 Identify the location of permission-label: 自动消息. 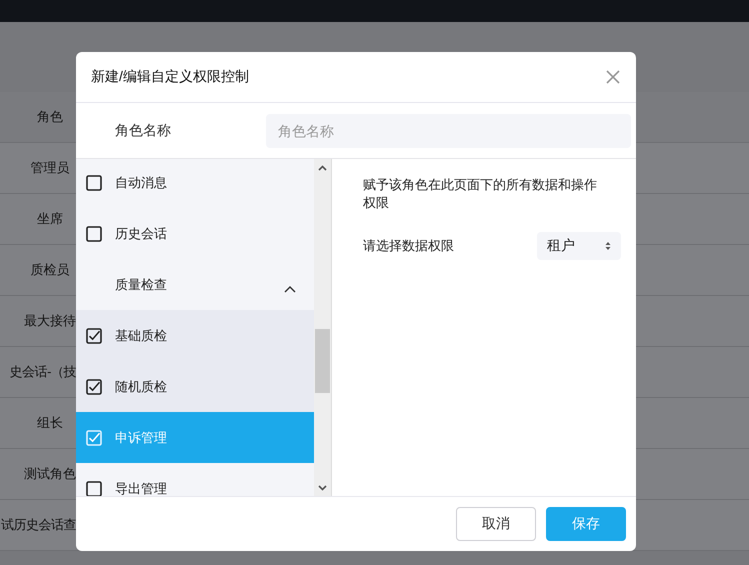
(141, 183).